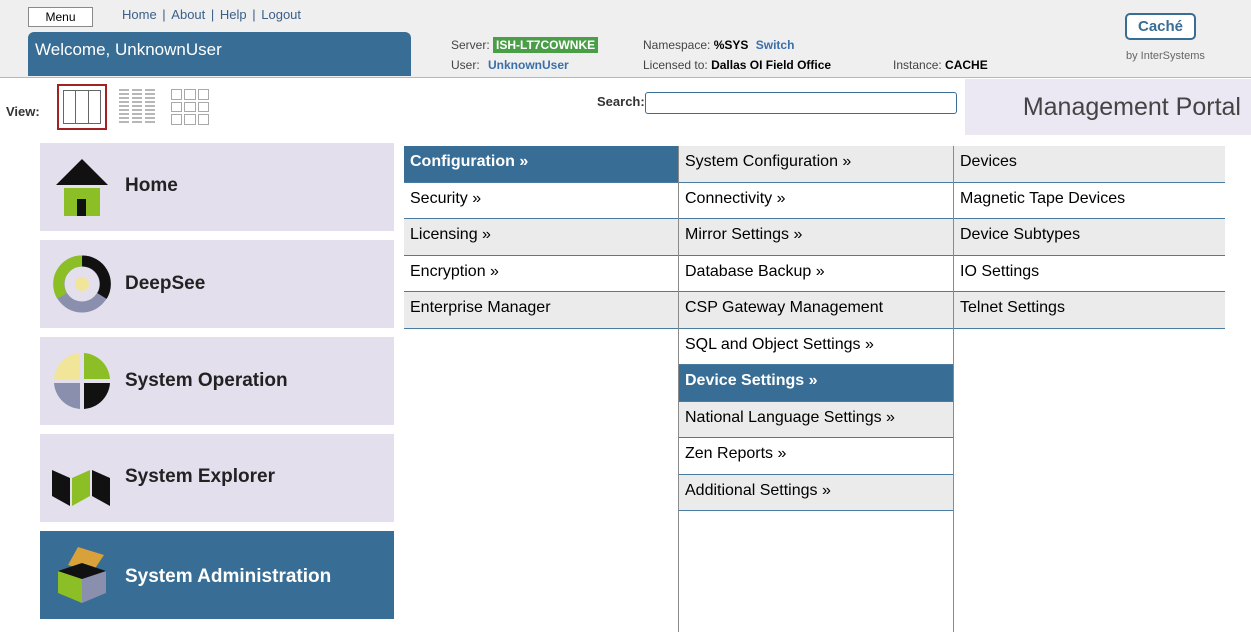 Image resolution: width=1251 pixels, height=632 pixels. Describe the element at coordinates (82, 381) in the screenshot. I see `system-operation-icon` at that location.